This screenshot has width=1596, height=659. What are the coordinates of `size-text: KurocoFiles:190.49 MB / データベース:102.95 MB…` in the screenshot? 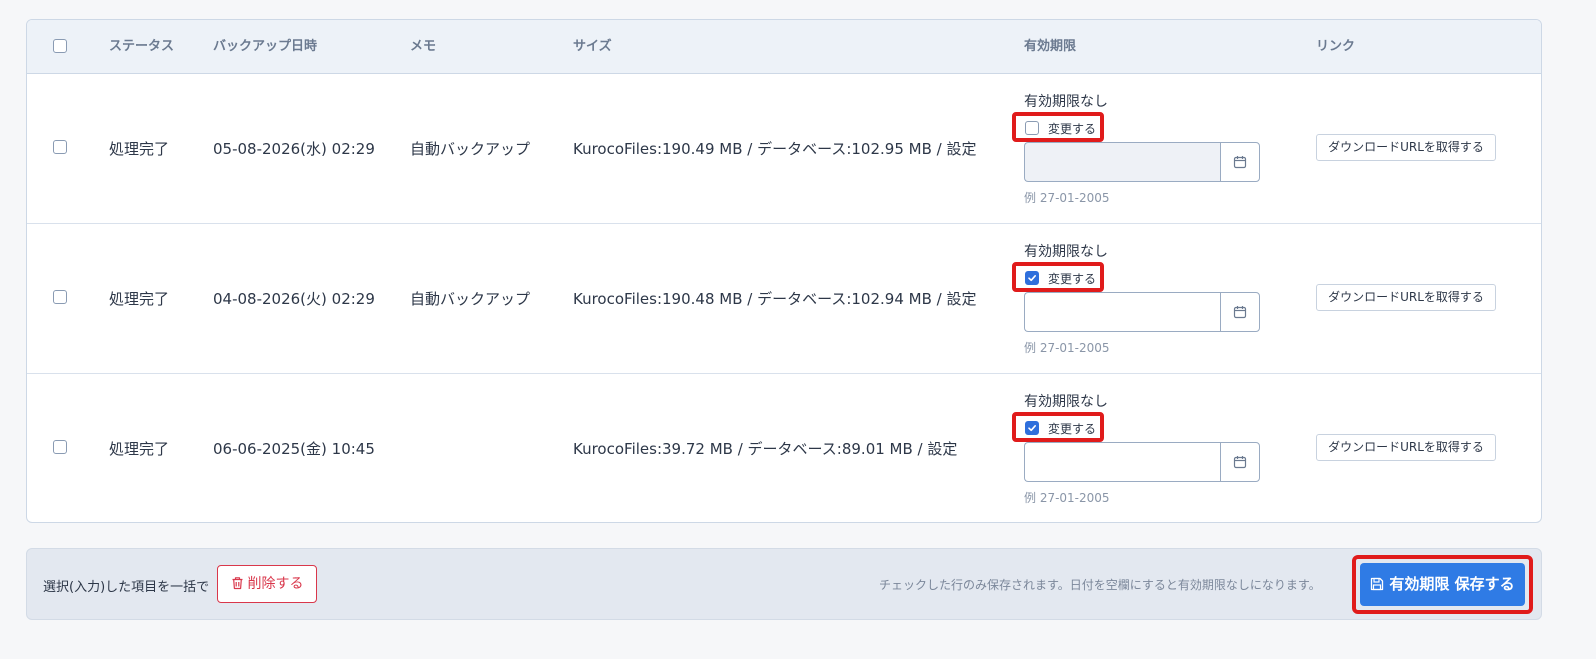 It's located at (775, 149).